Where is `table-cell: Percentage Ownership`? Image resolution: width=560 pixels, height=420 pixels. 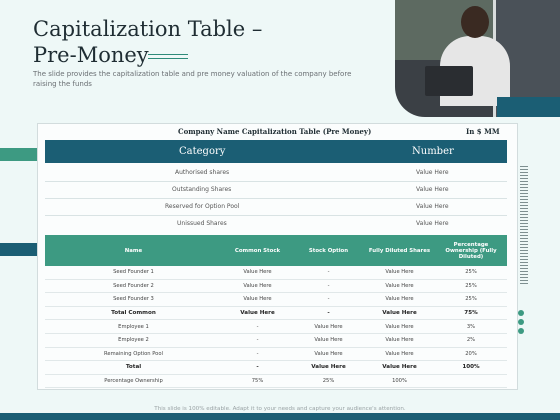
table-cell: Percentage Ownership is located at coordinates (133, 381).